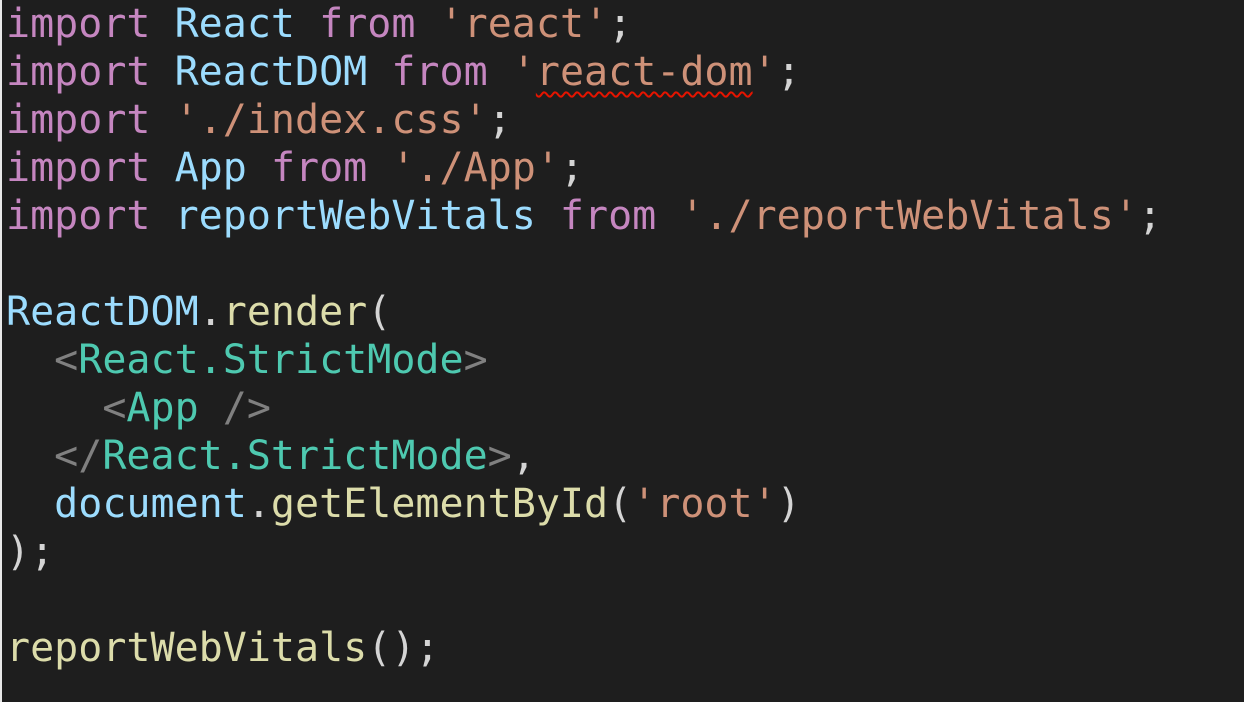 The image size is (1244, 702). Describe the element at coordinates (704, 504) in the screenshot. I see `code-token: 'root'` at that location.